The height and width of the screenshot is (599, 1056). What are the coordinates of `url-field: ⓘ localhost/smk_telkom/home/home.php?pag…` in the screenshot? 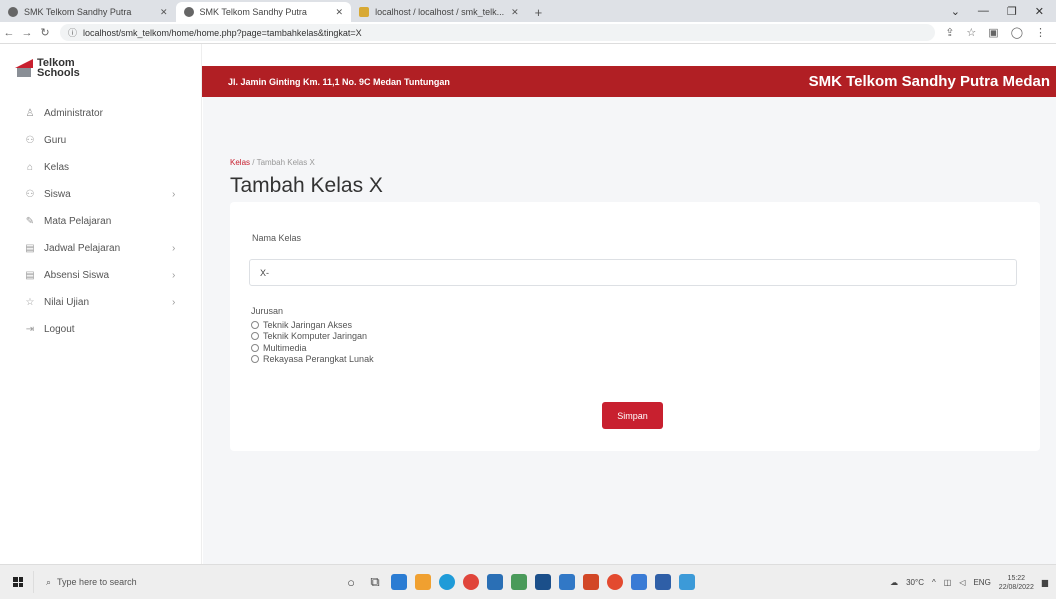 It's located at (498, 32).